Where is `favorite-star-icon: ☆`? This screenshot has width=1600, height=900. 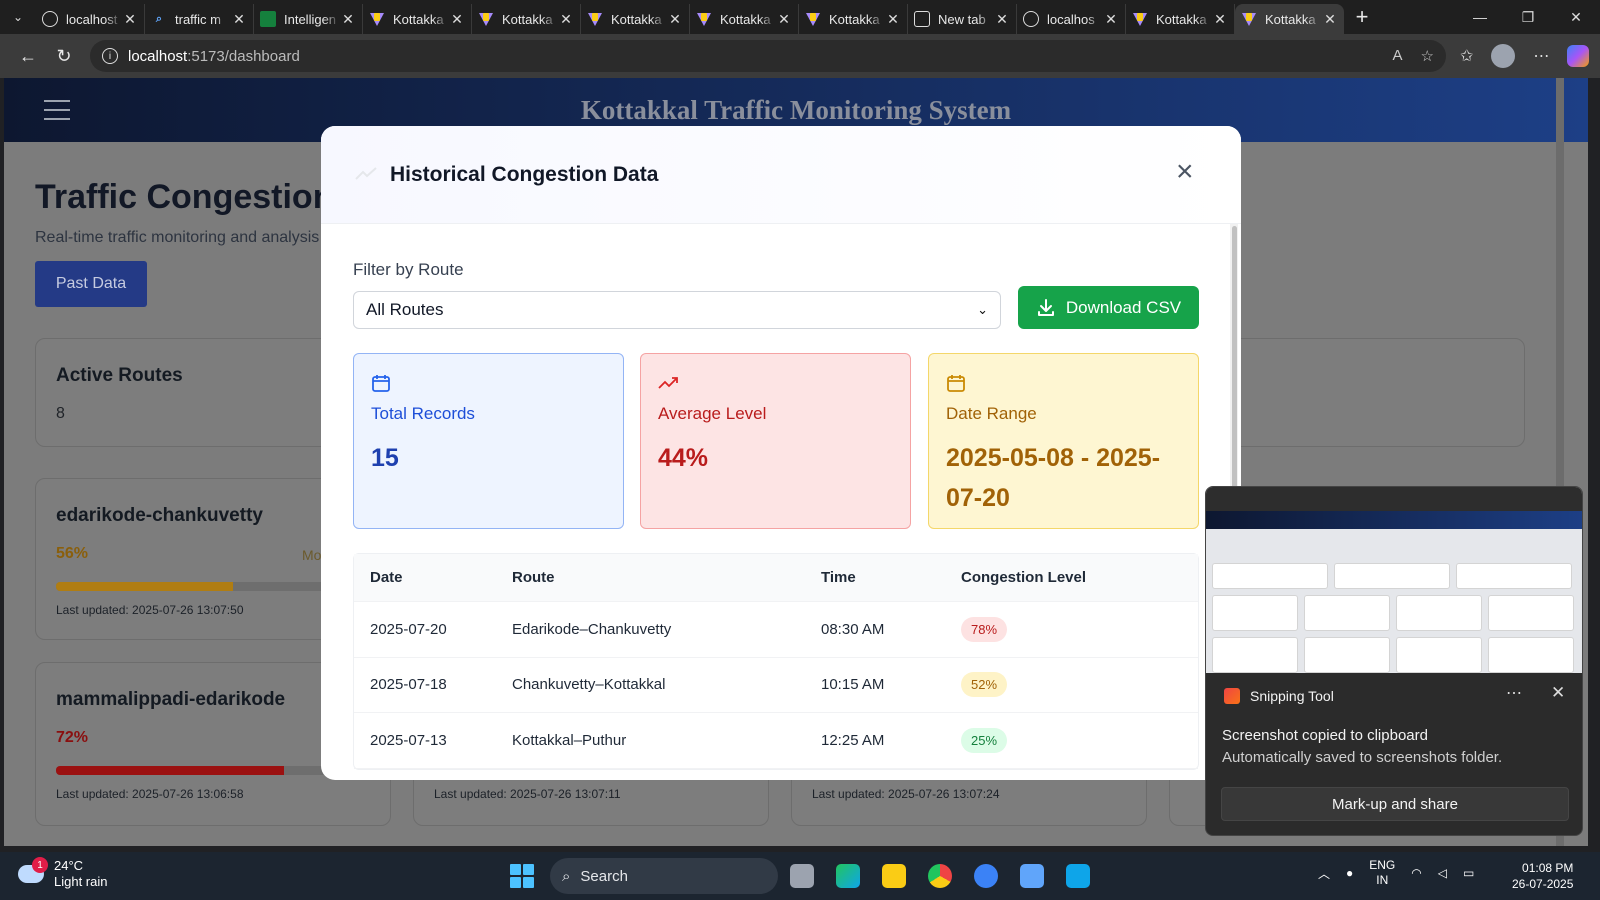 favorite-star-icon: ☆ is located at coordinates (1427, 56).